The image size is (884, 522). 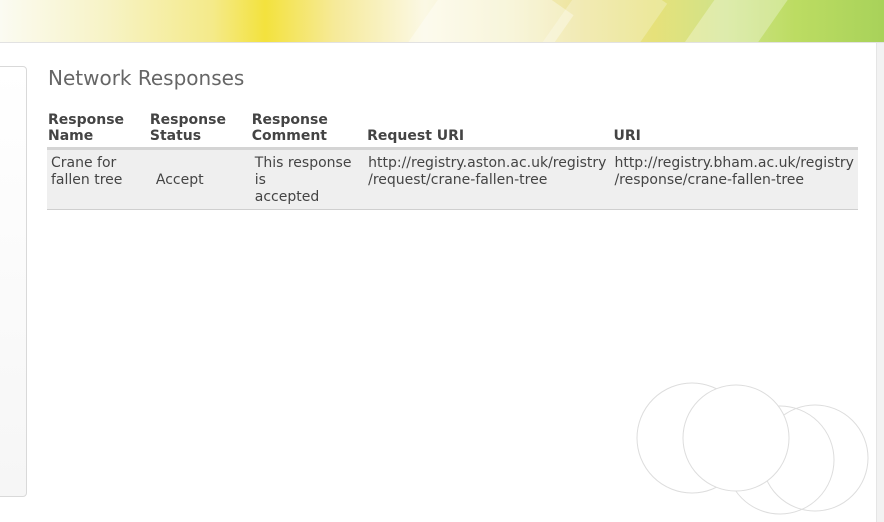 What do you see at coordinates (199, 179) in the screenshot?
I see `cell-response-status: Accept` at bounding box center [199, 179].